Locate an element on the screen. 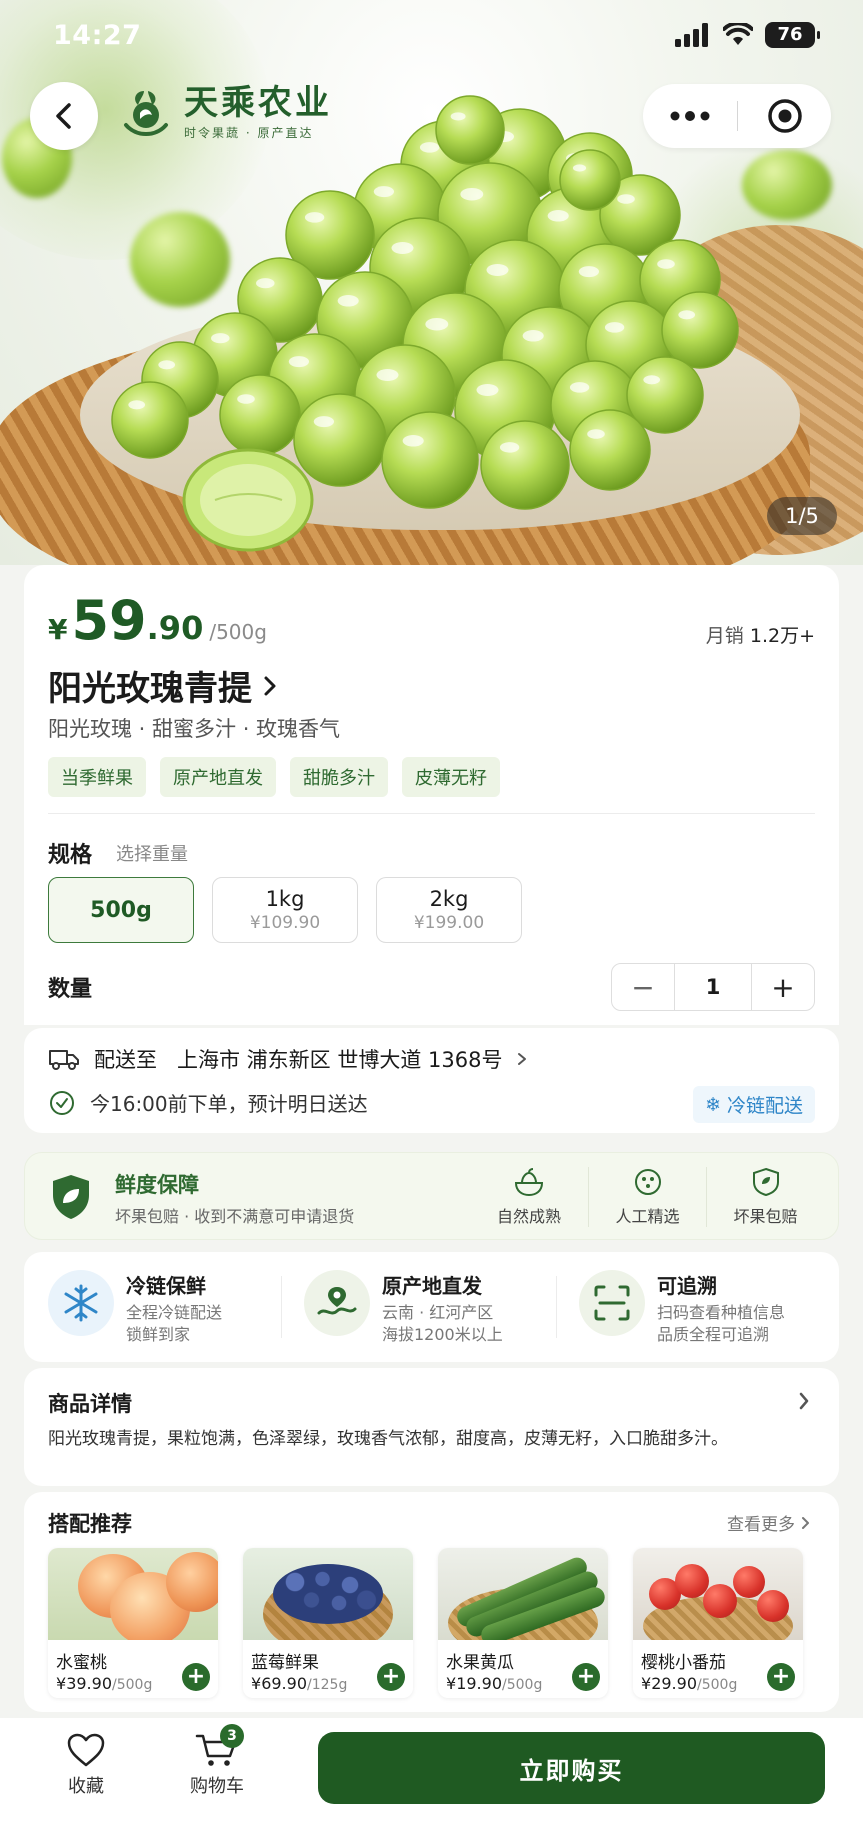 Image resolution: width=863 pixels, height=1822 pixels. increment-button: + is located at coordinates (783, 987).